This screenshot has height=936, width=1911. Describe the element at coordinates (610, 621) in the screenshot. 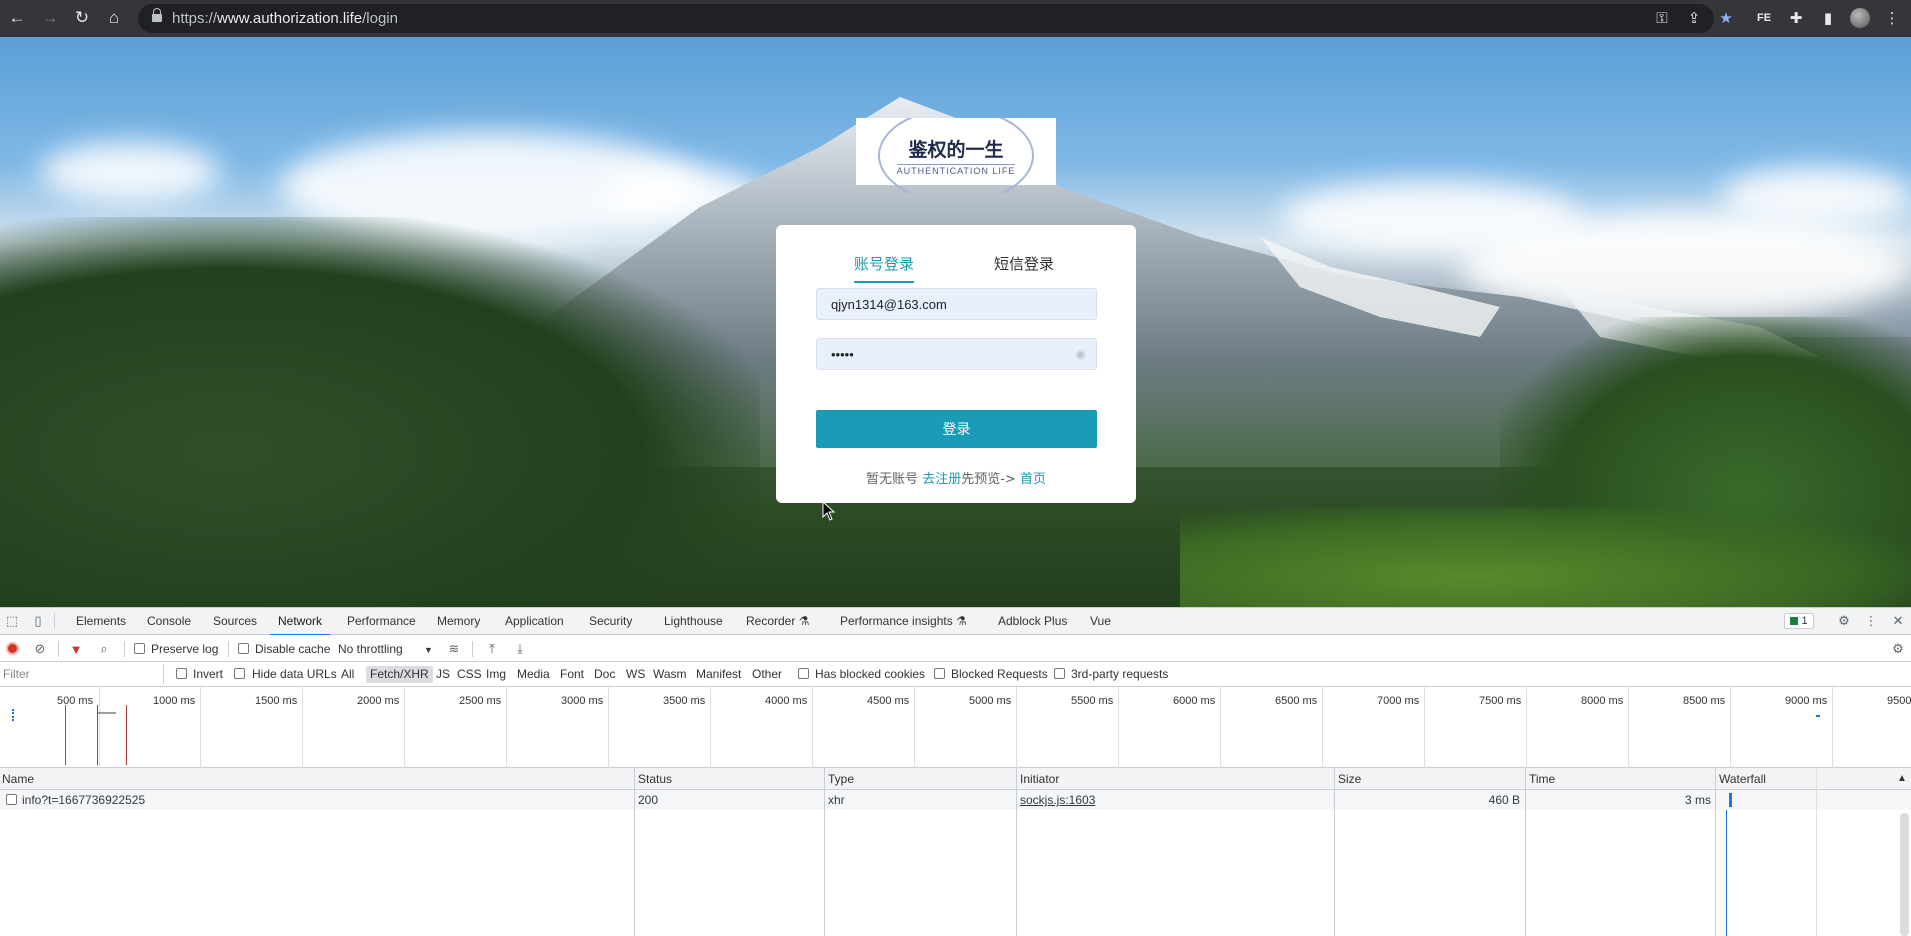

I see `tab-security: Security` at that location.